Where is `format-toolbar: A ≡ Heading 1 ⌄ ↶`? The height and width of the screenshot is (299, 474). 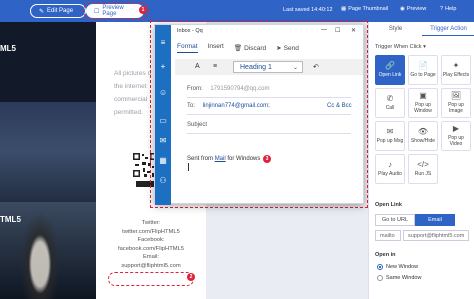 format-toolbar: A ≡ Heading 1 ⌄ ↶ is located at coordinates (269, 67).